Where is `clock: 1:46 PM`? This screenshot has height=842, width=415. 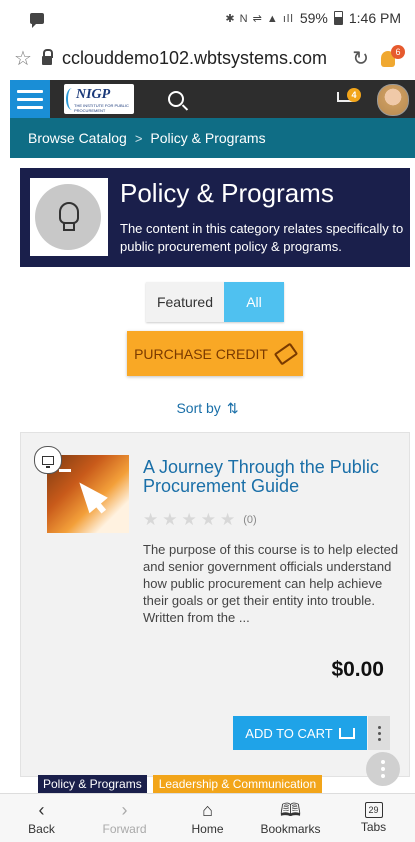 clock: 1:46 PM is located at coordinates (374, 18).